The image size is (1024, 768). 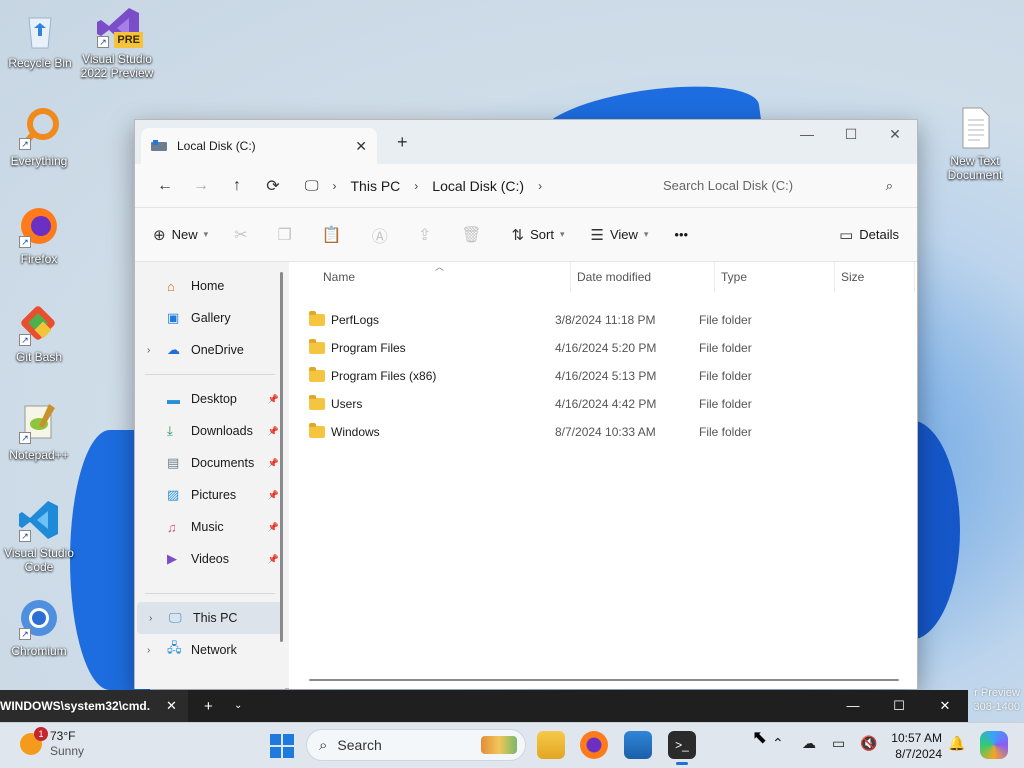 I want to click on tab-local-disk: Local Disk (C:) ✕, so click(x=259, y=146).